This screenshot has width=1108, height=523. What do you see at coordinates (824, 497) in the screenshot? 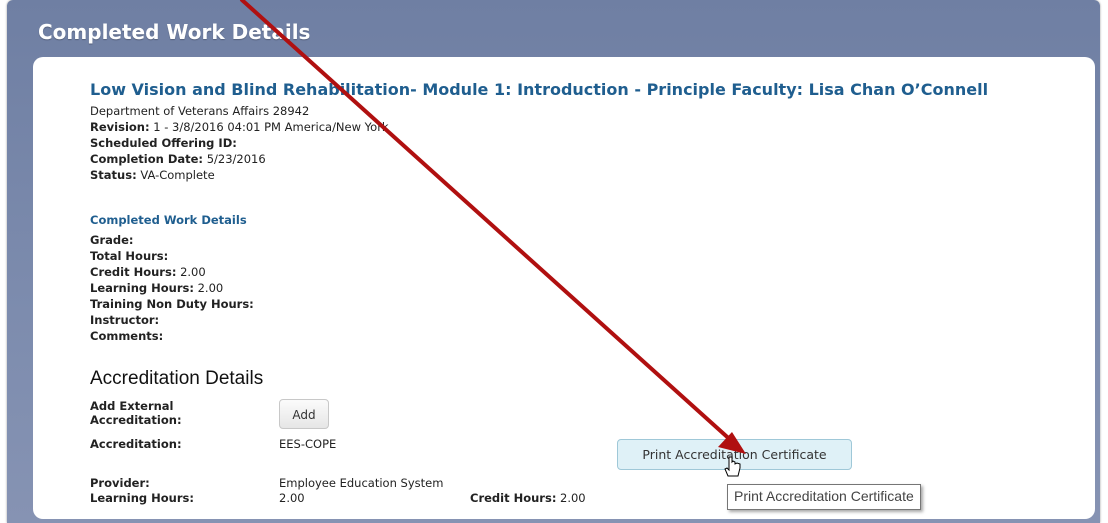
I see `print-certificate-tooltip: Print Accreditation Certificate` at bounding box center [824, 497].